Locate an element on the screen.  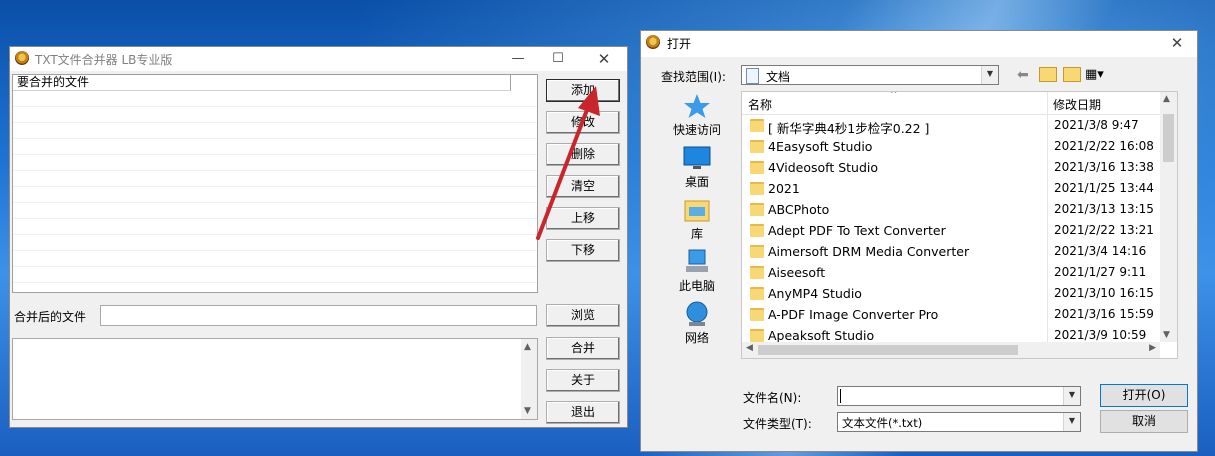
maximize-icon: ☐ is located at coordinates (558, 59).